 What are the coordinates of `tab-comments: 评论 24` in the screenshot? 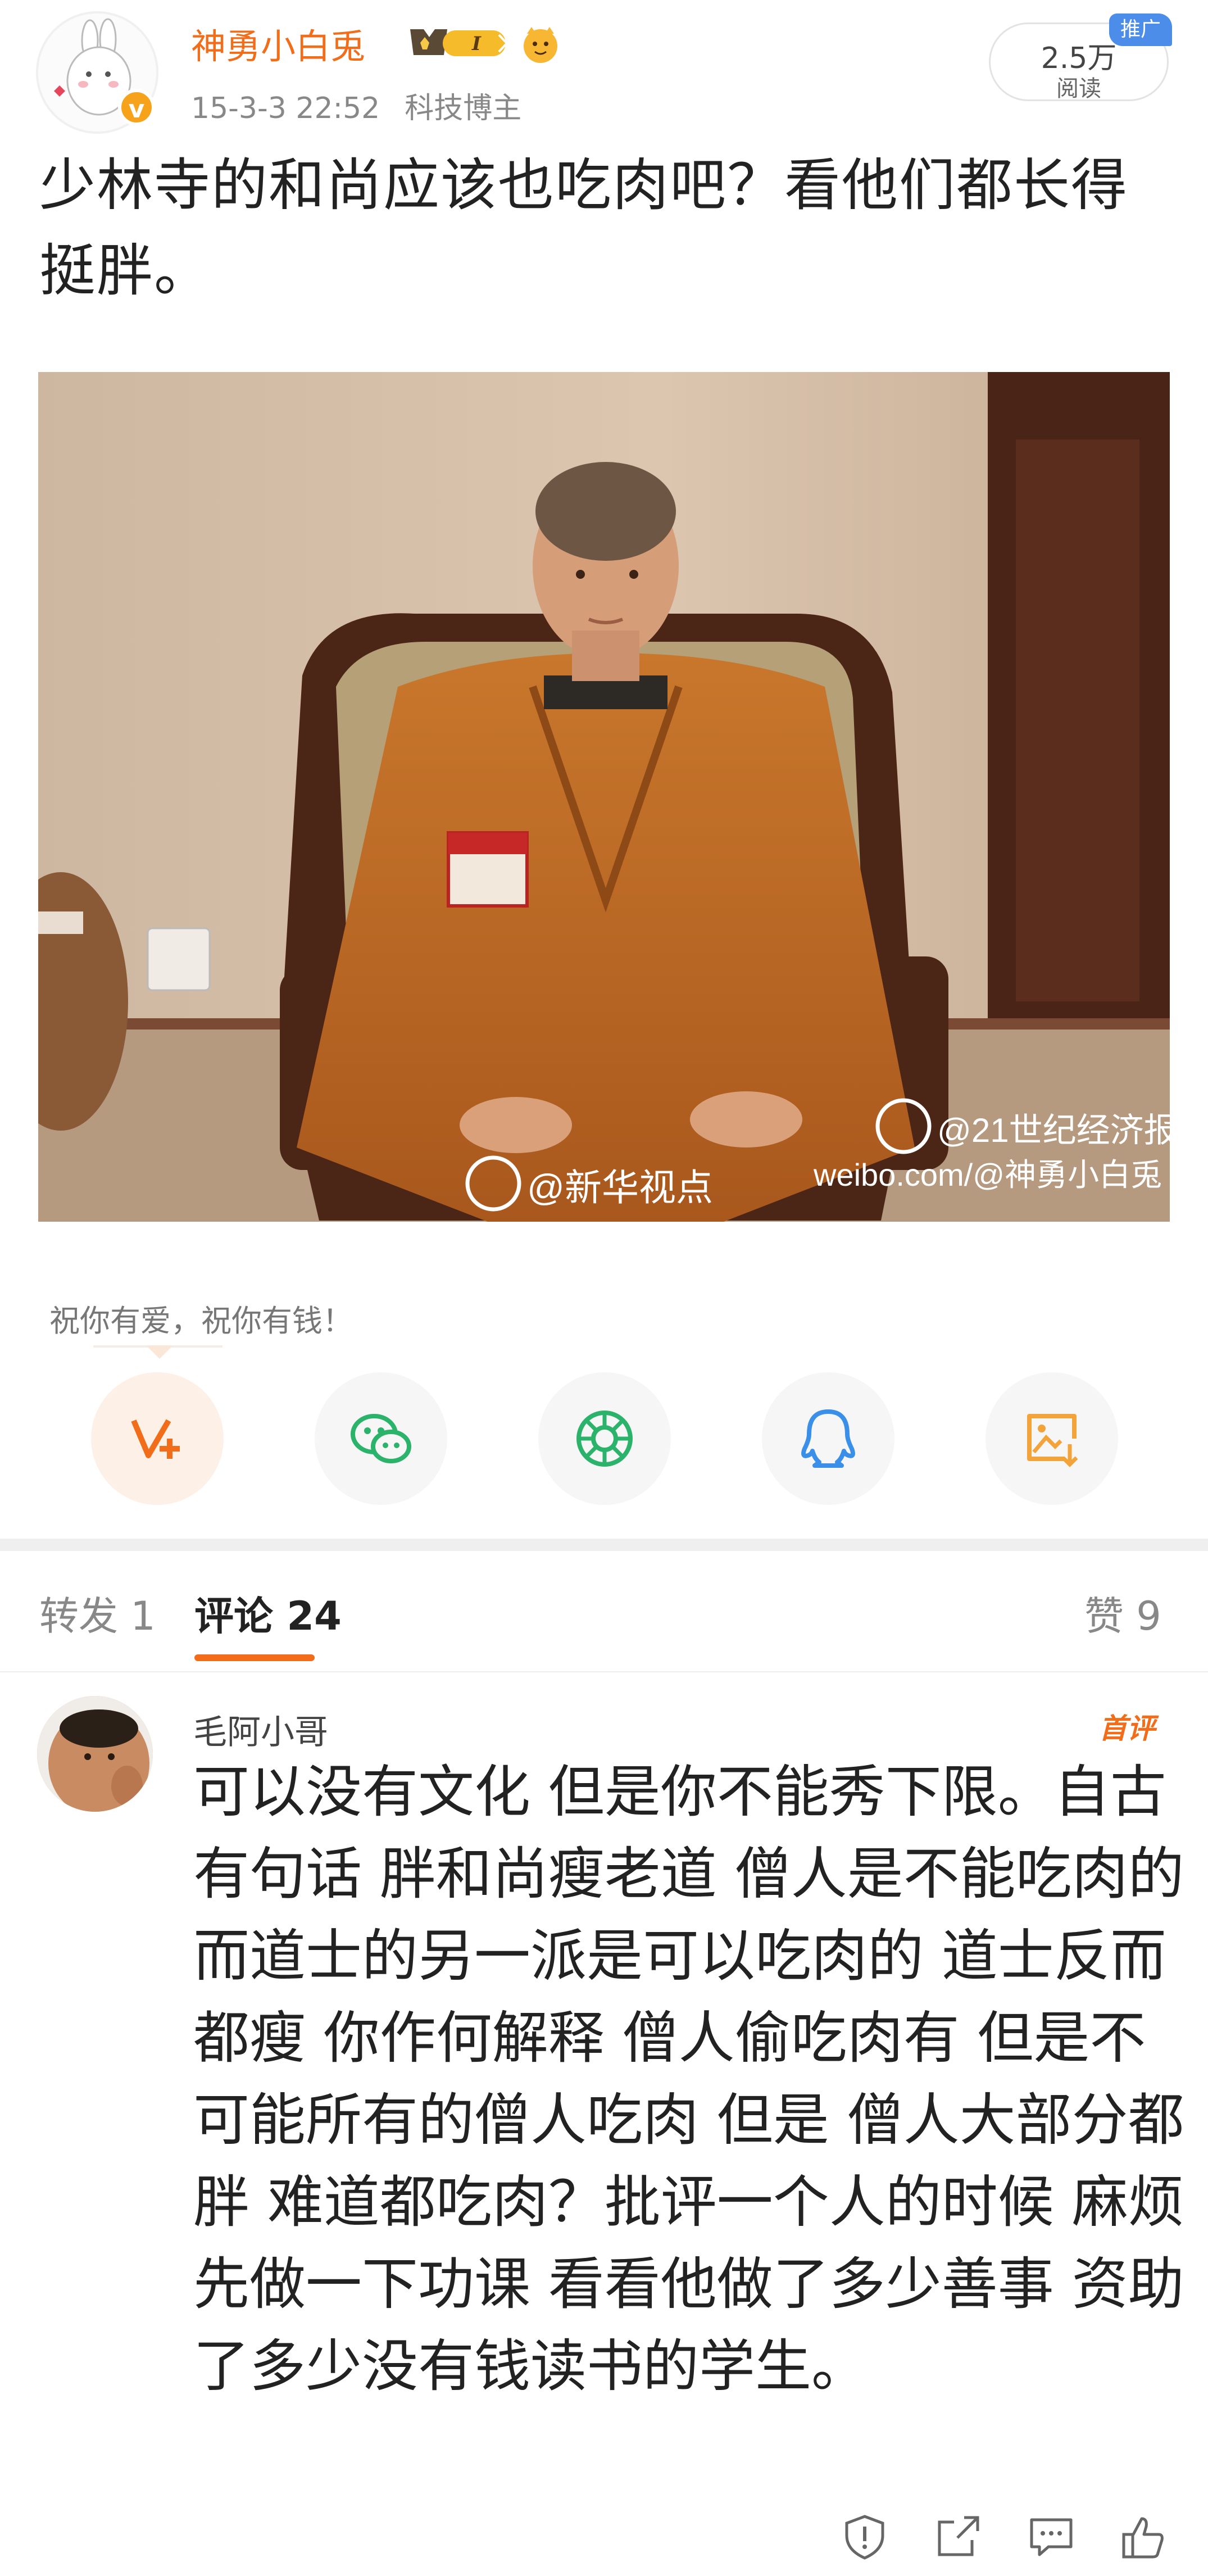 It's located at (268, 1613).